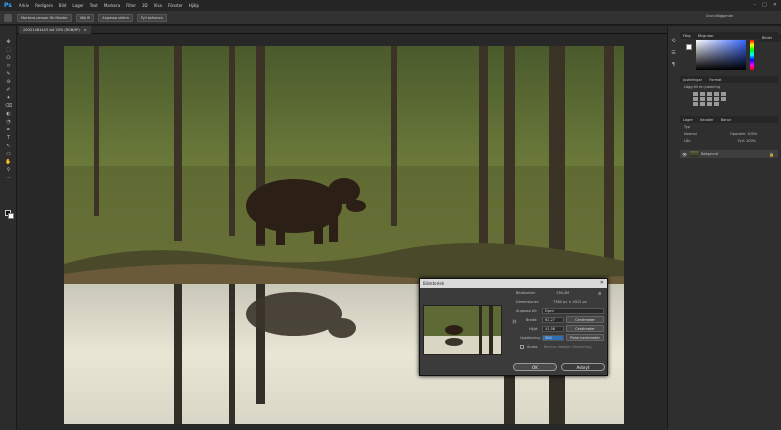 This screenshot has width=781, height=430. I want to click on menu-redigera: Redigera, so click(44, 5).